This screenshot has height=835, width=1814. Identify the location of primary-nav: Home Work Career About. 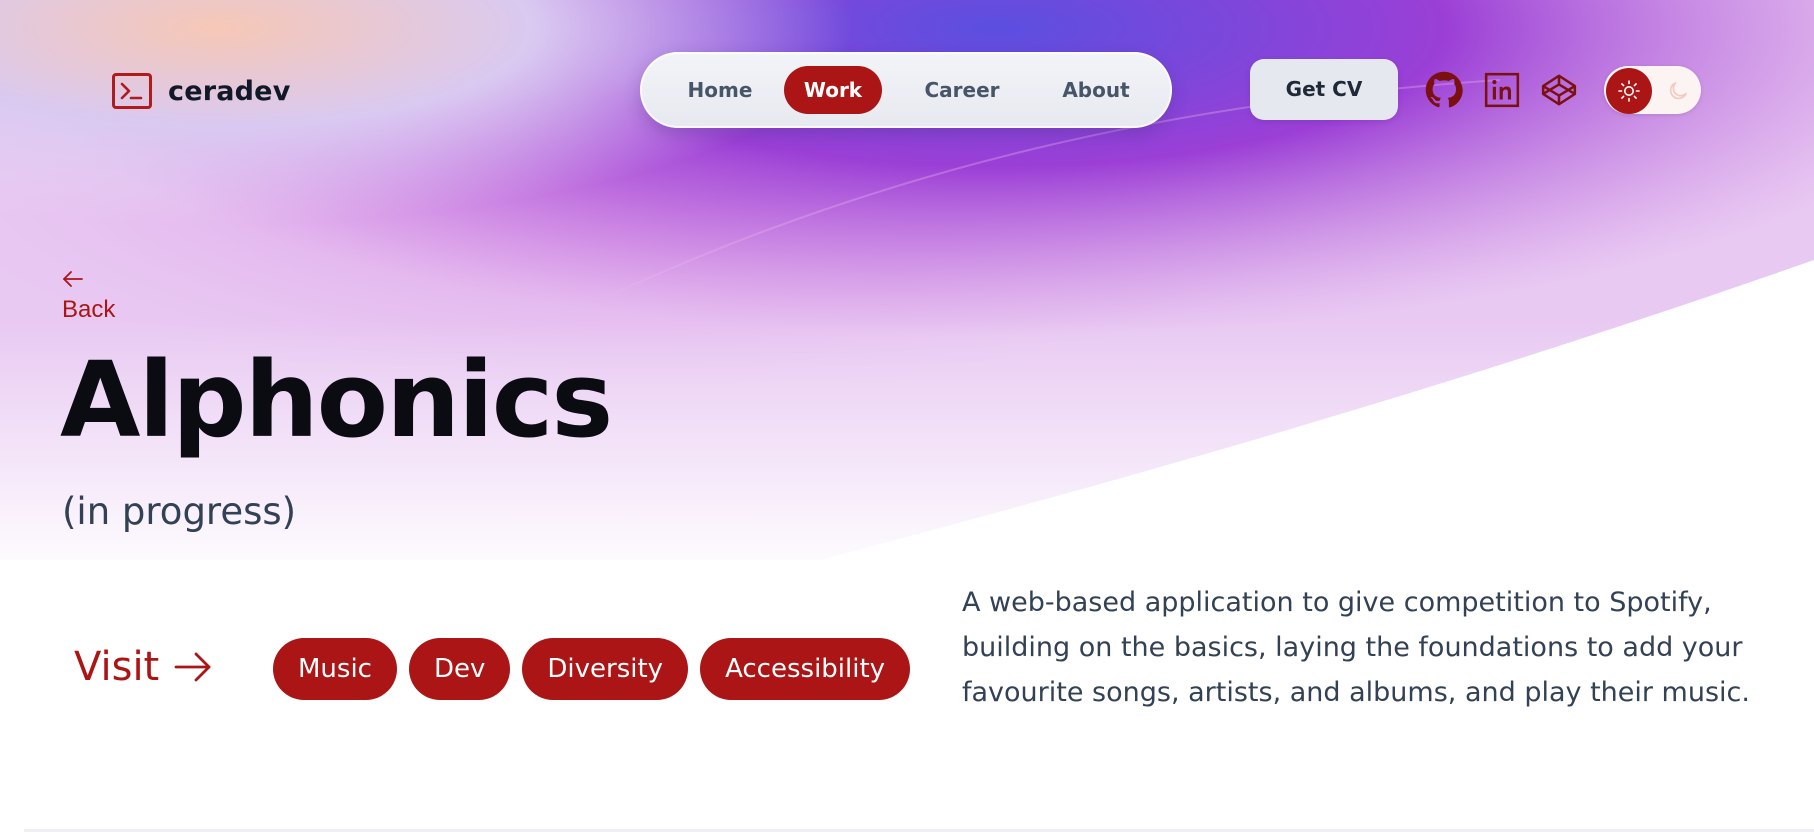
(906, 90).